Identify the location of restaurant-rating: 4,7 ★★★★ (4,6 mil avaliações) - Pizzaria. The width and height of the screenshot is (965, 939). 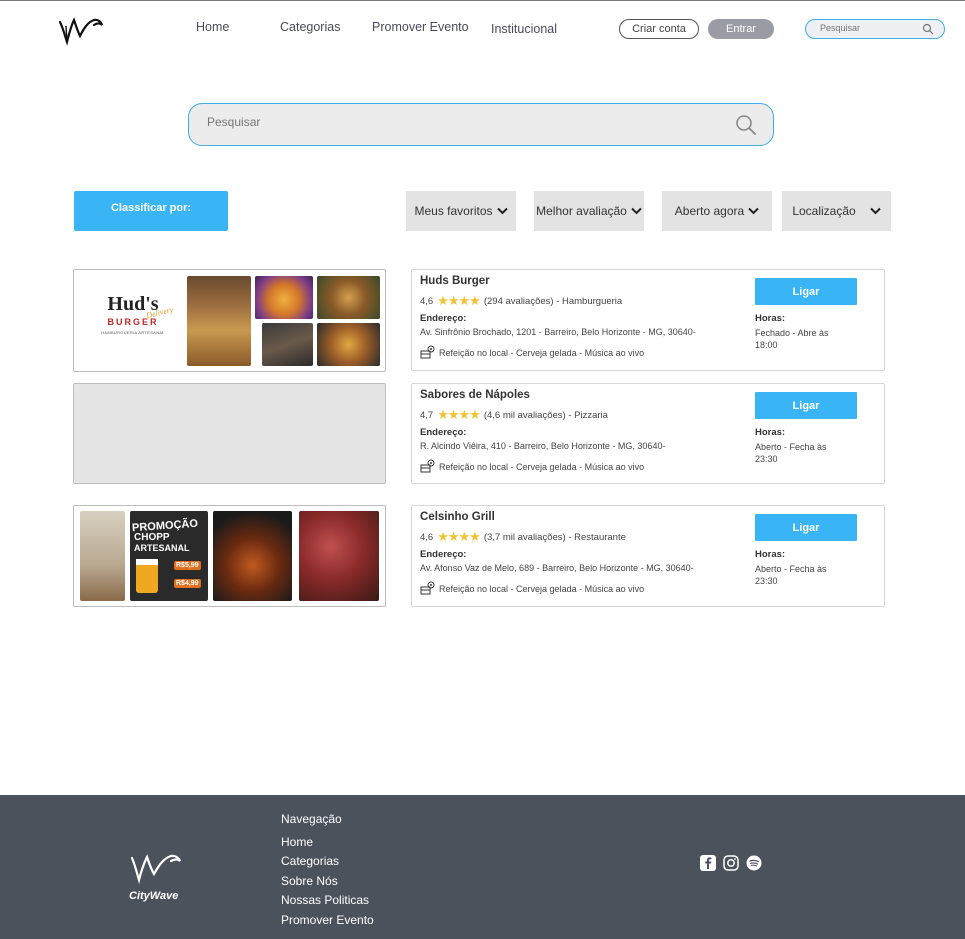
(514, 415).